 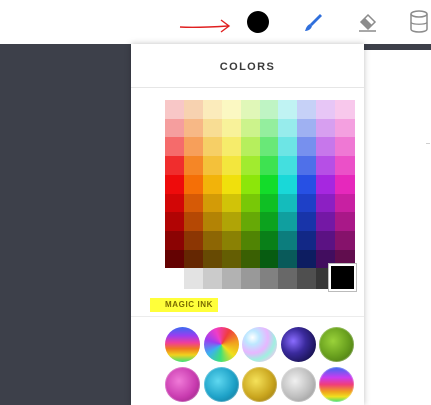 I want to click on color-dot-icon, so click(x=258, y=22).